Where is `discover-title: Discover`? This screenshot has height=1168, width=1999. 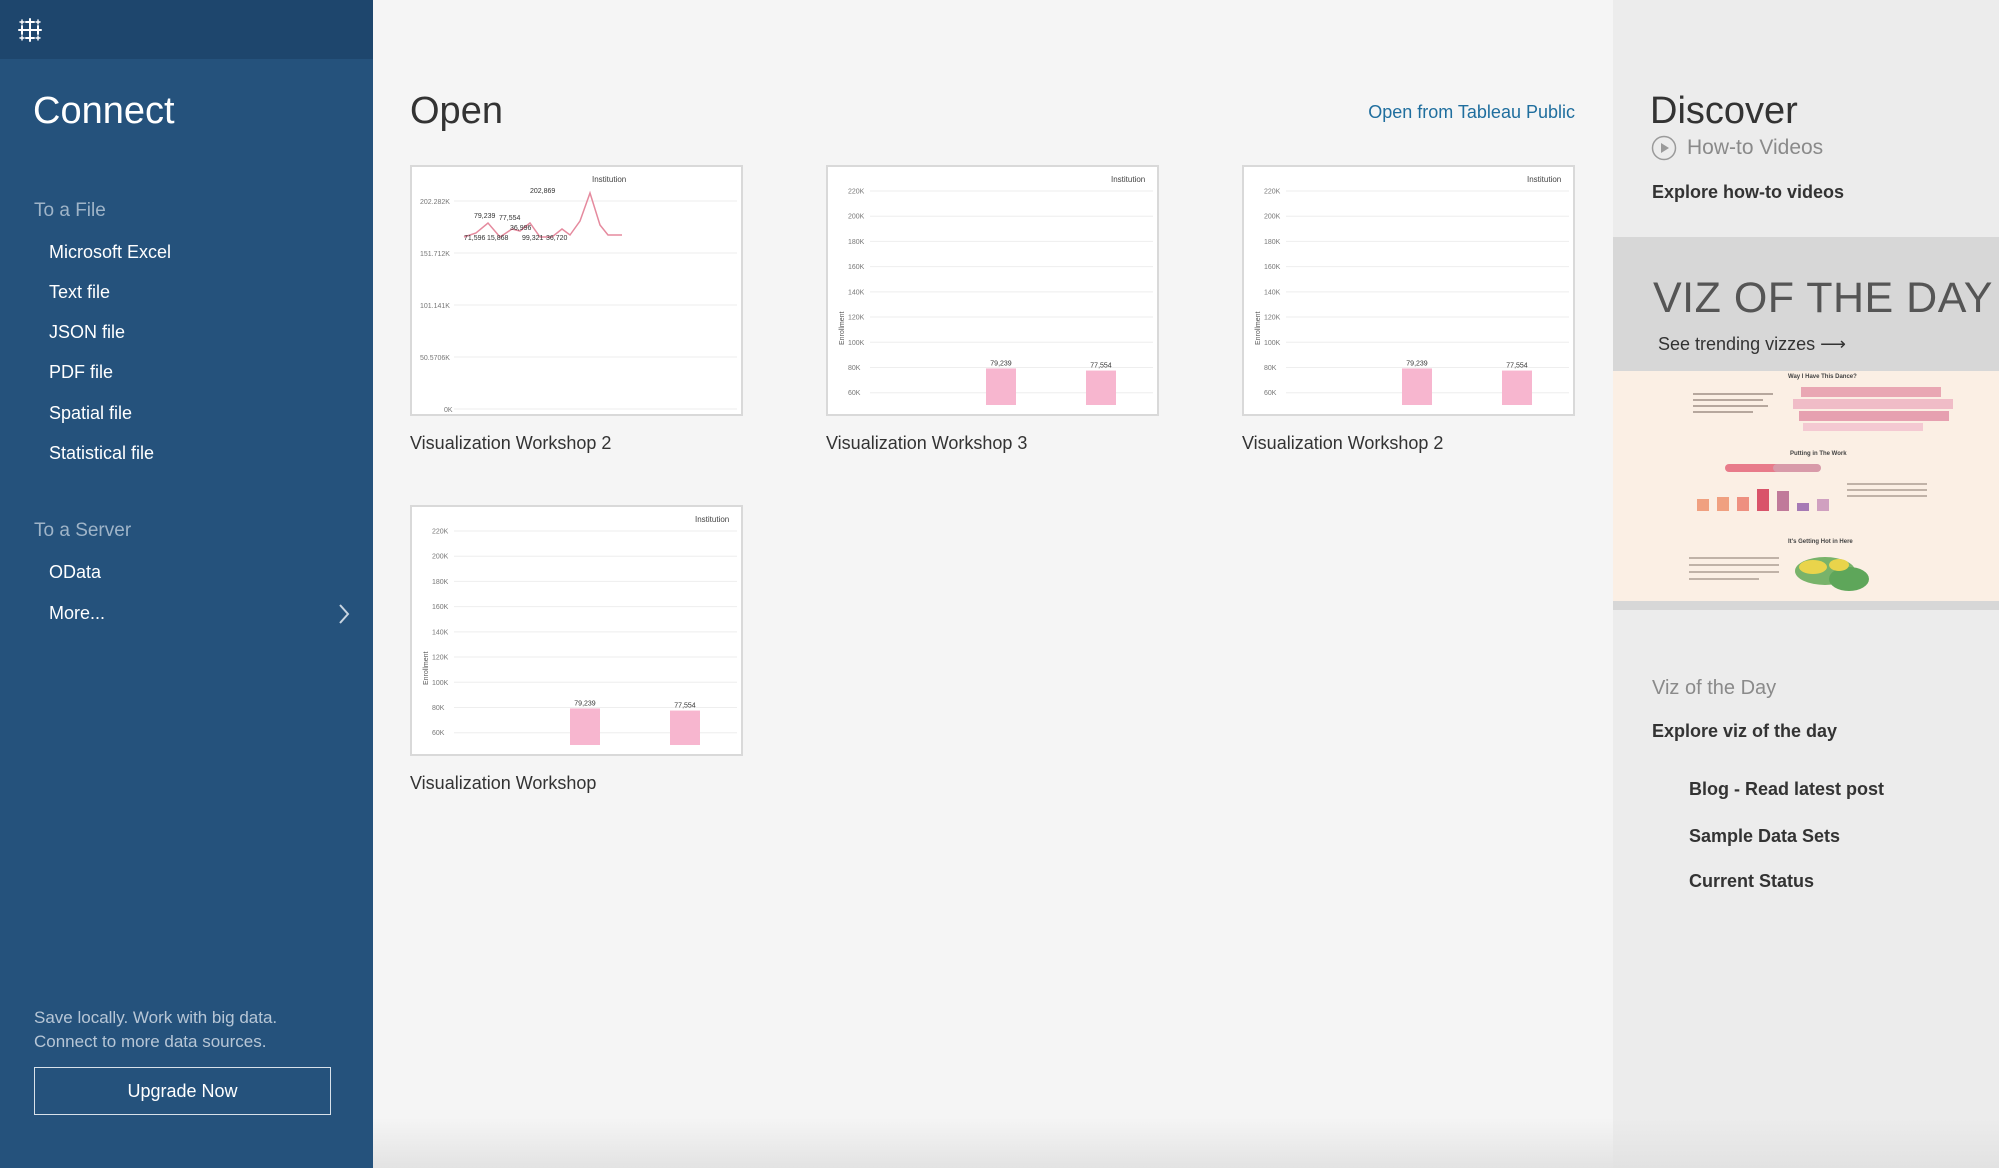
discover-title: Discover is located at coordinates (1724, 111).